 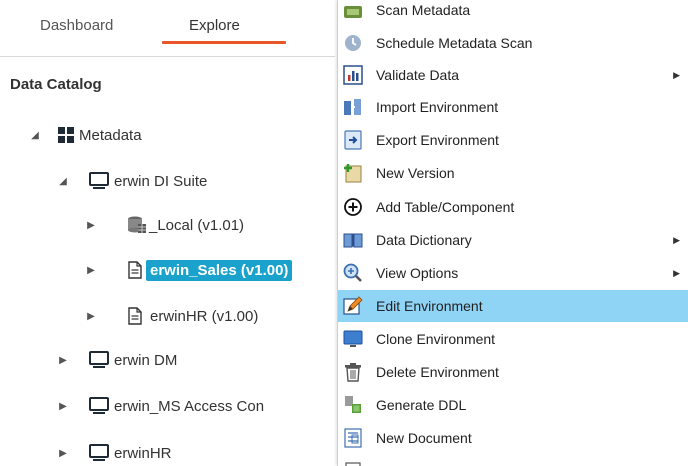 What do you see at coordinates (513, 460) in the screenshot?
I see `menu-item-next-partial` at bounding box center [513, 460].